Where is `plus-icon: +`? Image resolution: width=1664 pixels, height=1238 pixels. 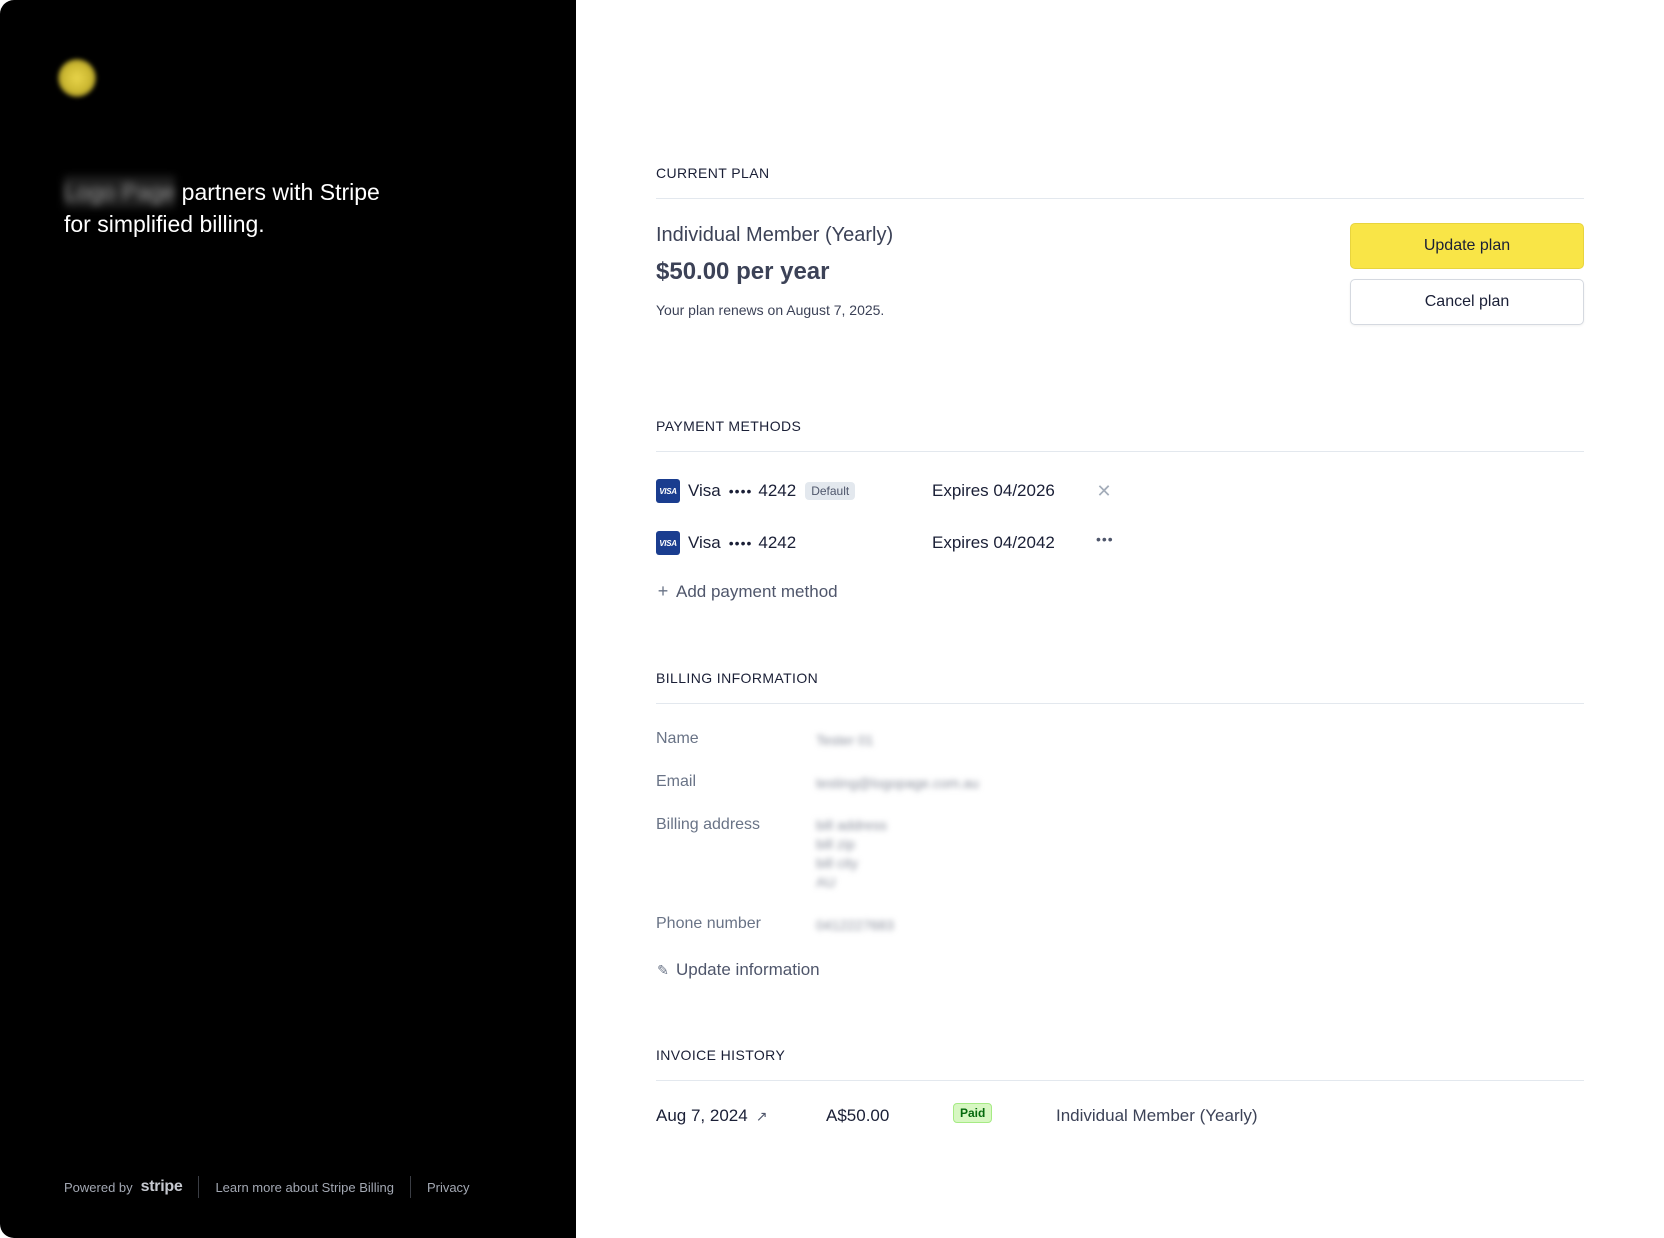
plus-icon: + is located at coordinates (663, 591).